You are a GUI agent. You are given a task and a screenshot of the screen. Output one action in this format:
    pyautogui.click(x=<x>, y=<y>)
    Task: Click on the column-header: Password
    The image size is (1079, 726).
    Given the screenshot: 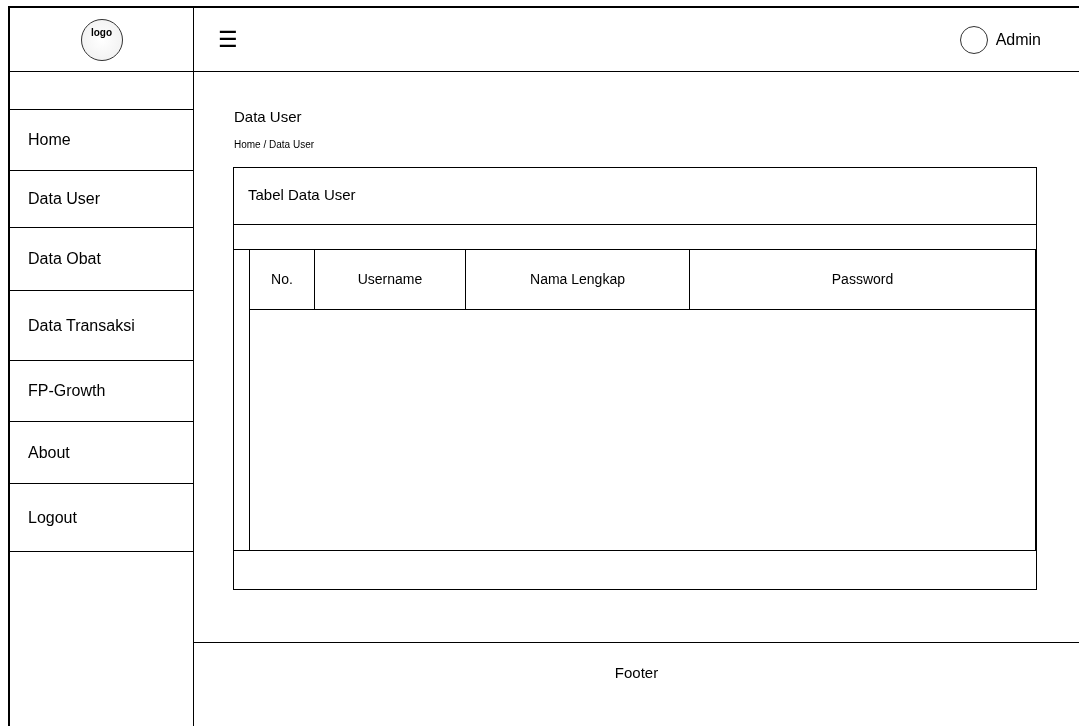 What is the action you would take?
    pyautogui.click(x=862, y=279)
    